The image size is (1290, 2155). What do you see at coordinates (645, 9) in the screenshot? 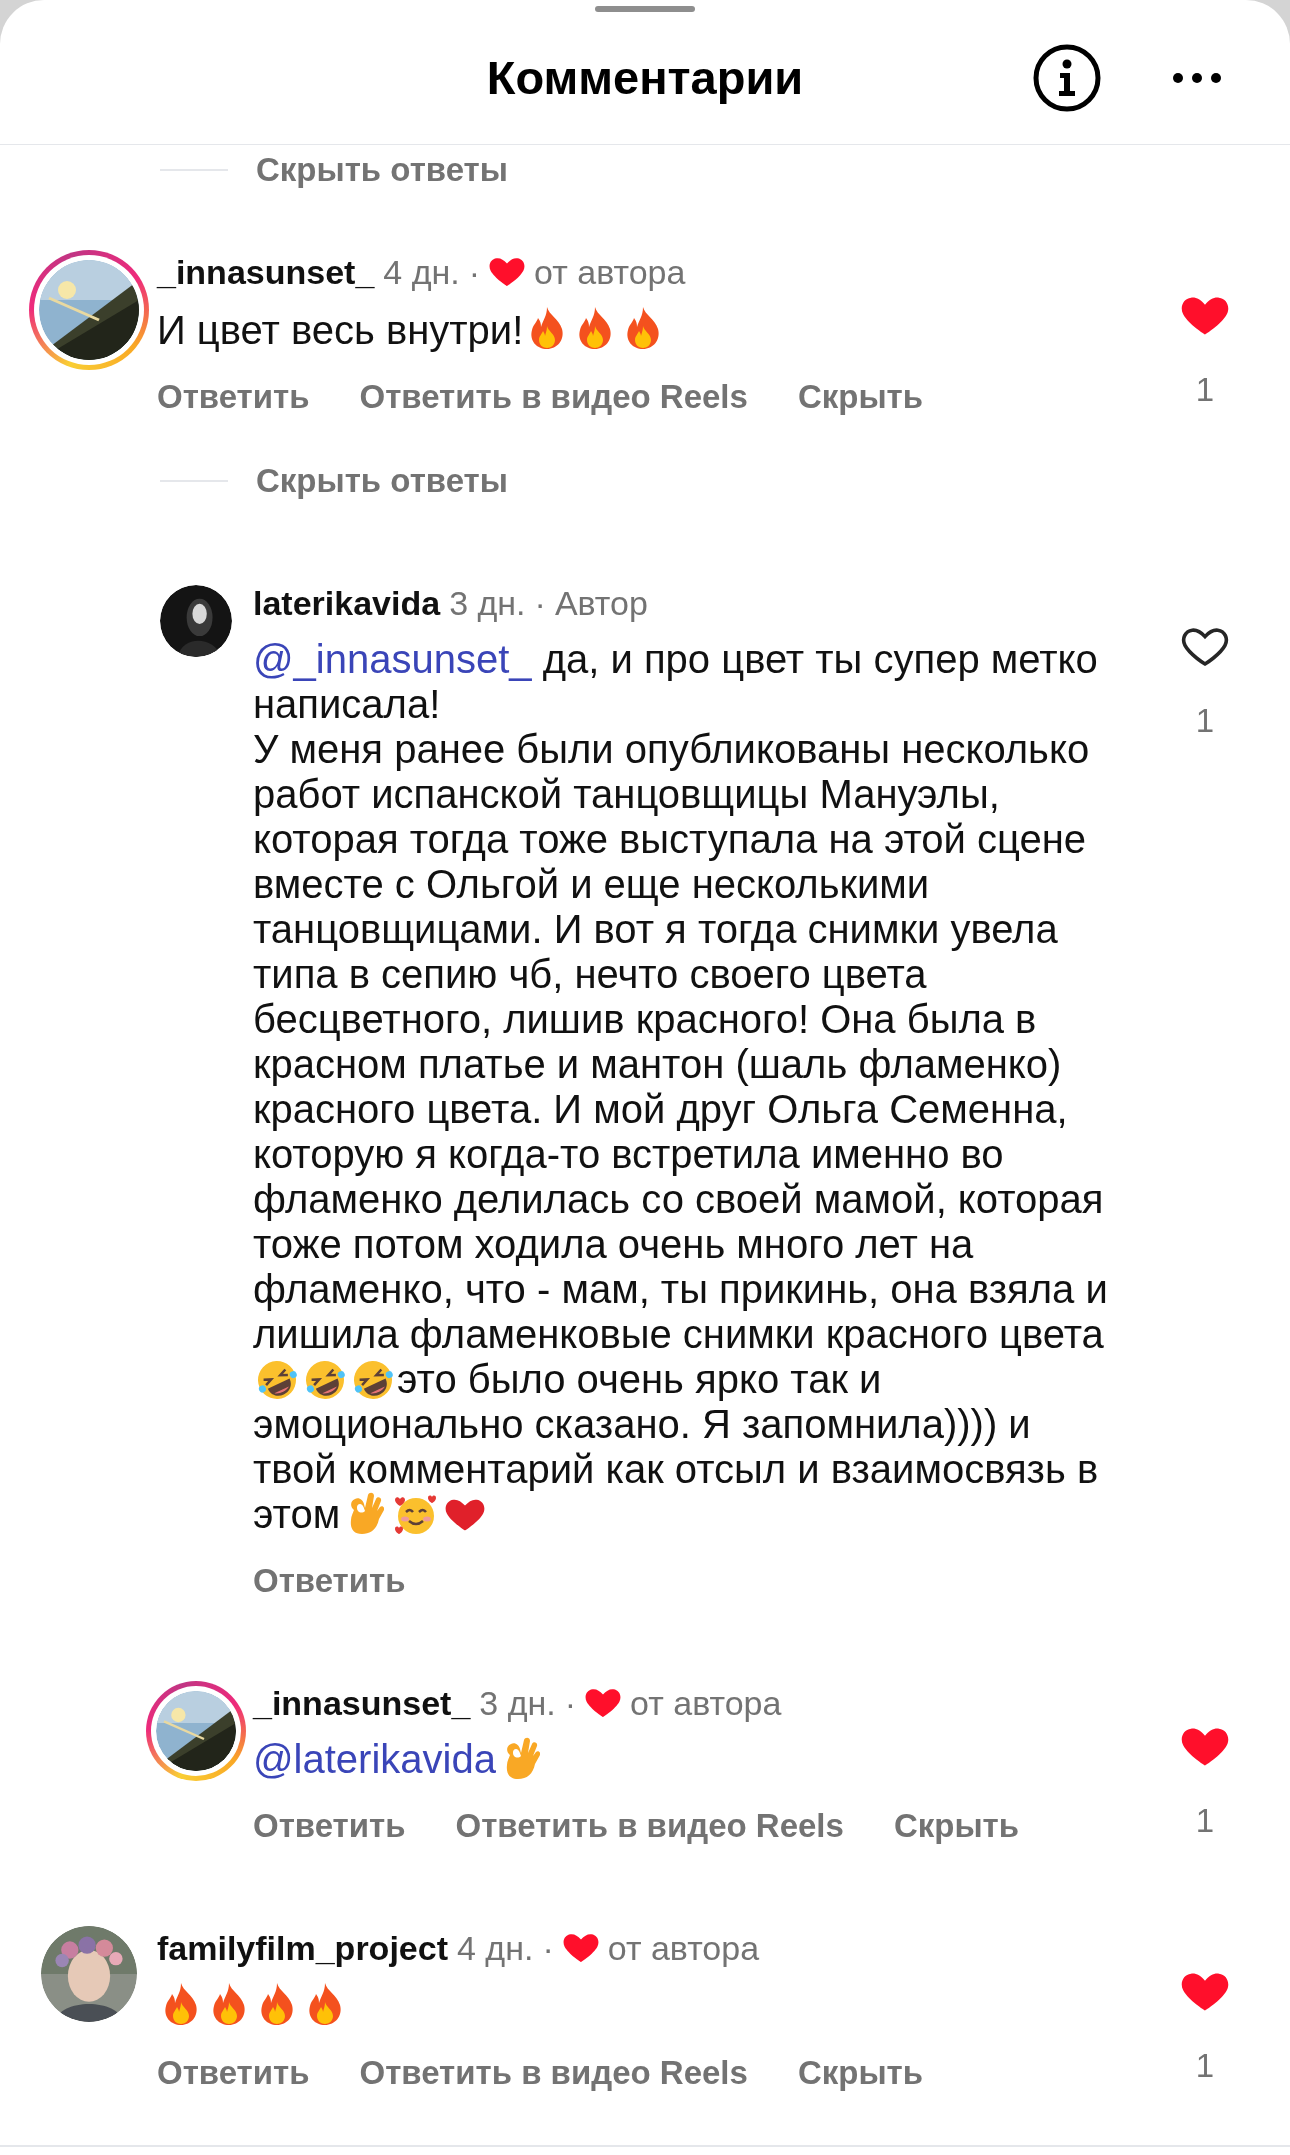
I see `drag-handle` at bounding box center [645, 9].